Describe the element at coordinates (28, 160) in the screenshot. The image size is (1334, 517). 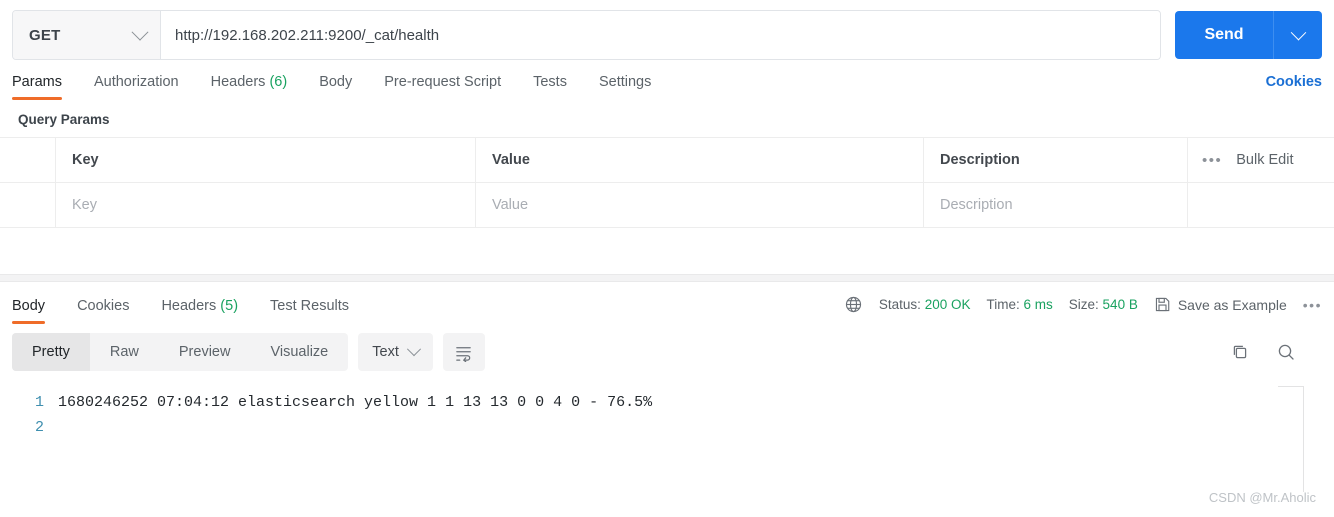
I see `header-checkbox-cell` at that location.